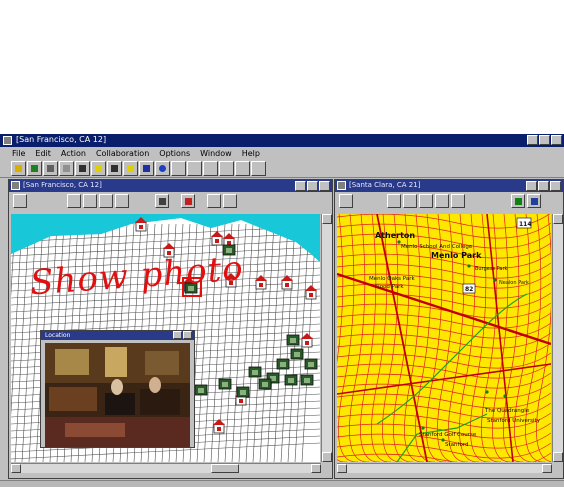  Describe the element at coordinates (326, 338) in the screenshot. I see `left-vertical-scrollbar` at that location.